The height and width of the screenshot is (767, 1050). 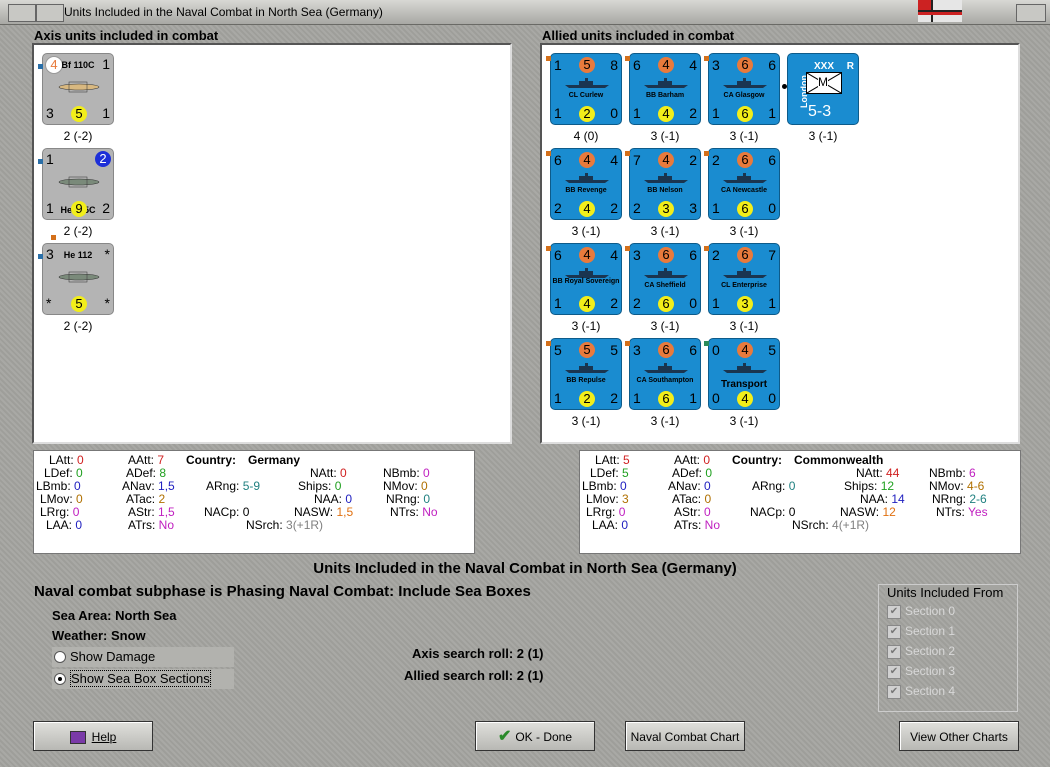 I want to click on restore-button, so click(x=50, y=13).